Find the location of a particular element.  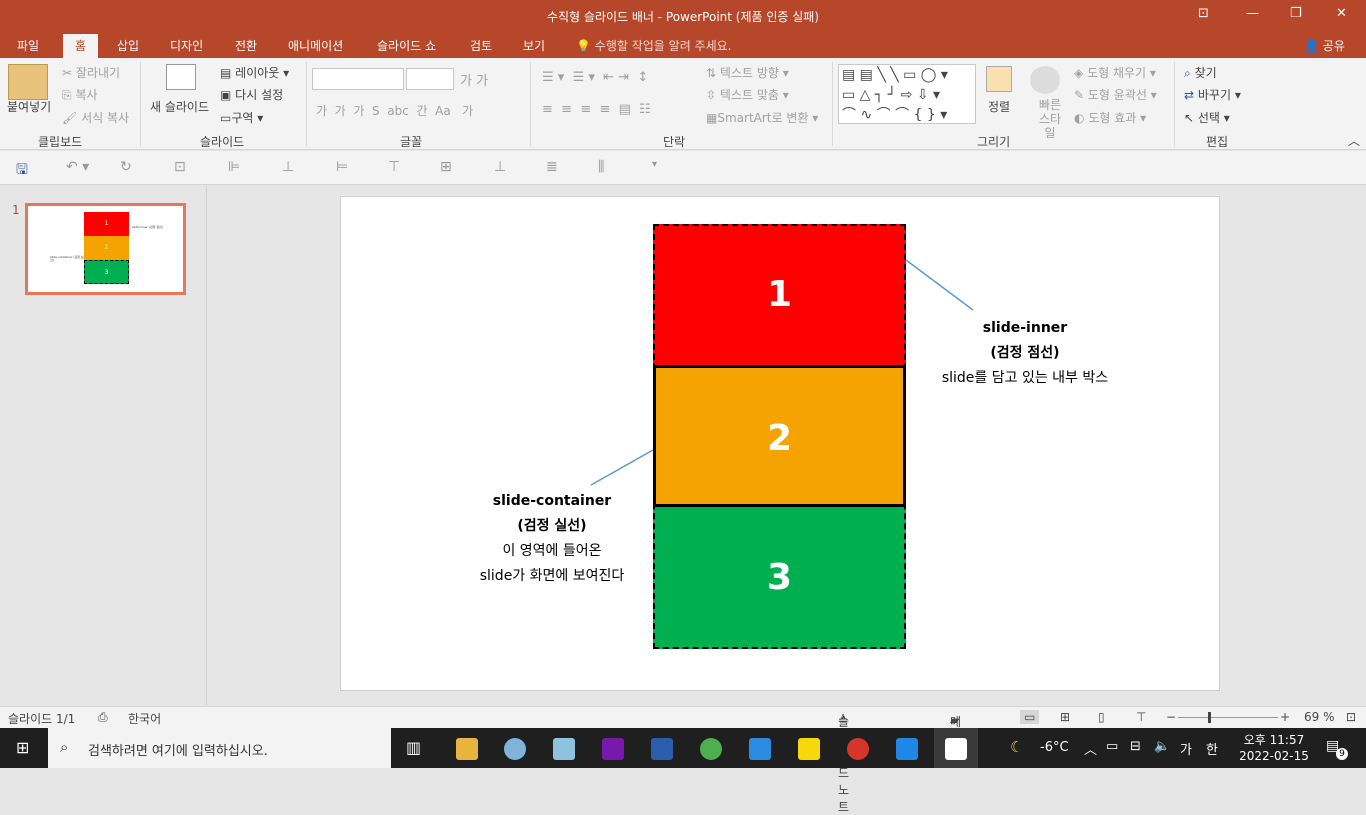

layout-button: ▤ 레이아웃 ▾ is located at coordinates (254, 72).